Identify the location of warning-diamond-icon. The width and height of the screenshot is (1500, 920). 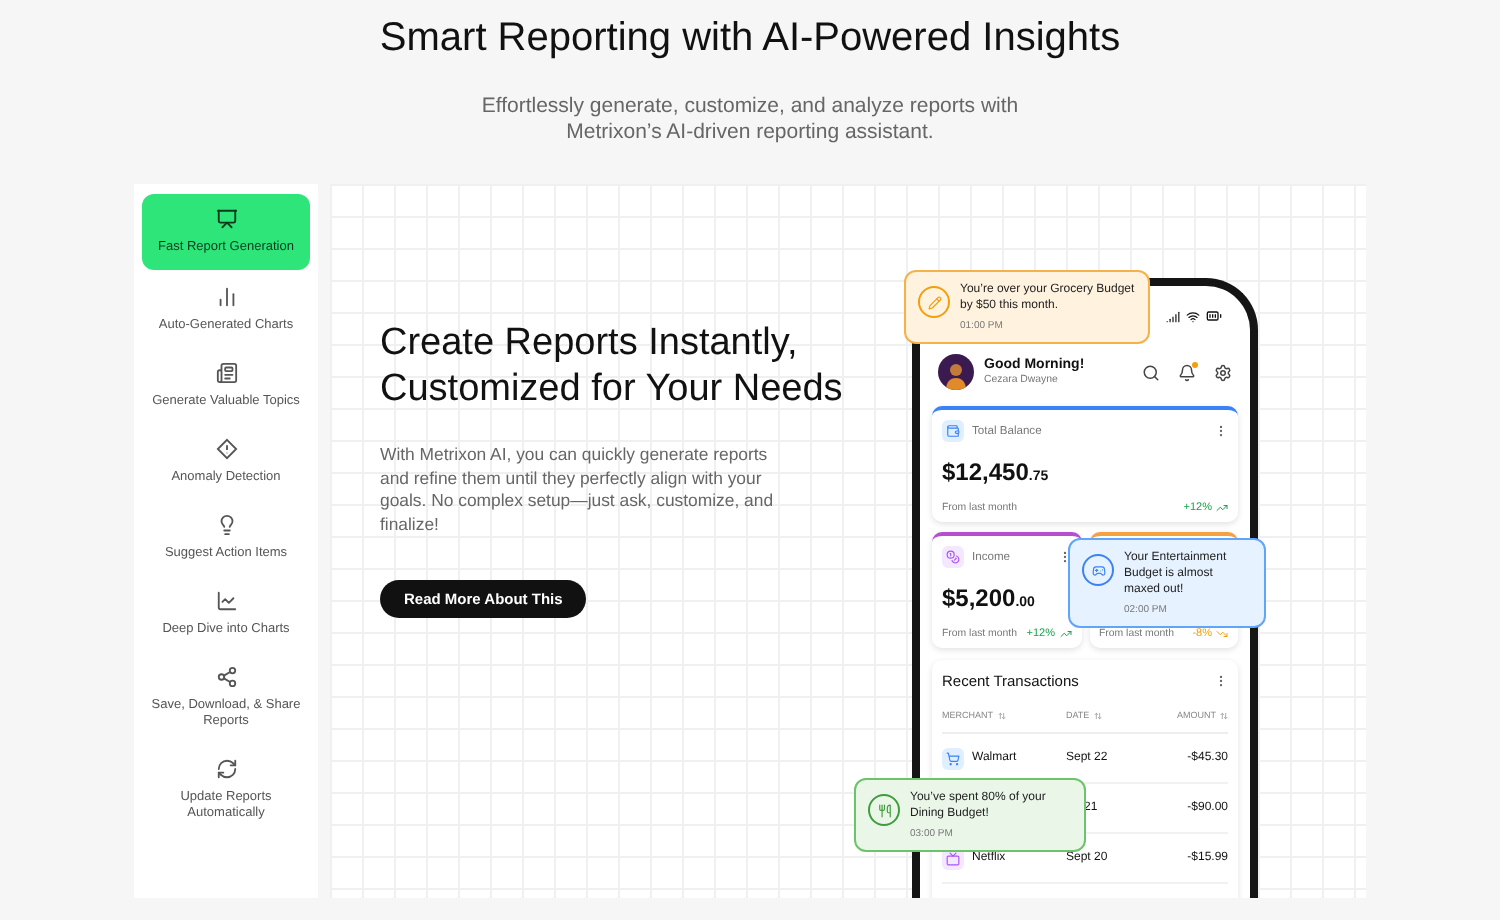
(226, 449).